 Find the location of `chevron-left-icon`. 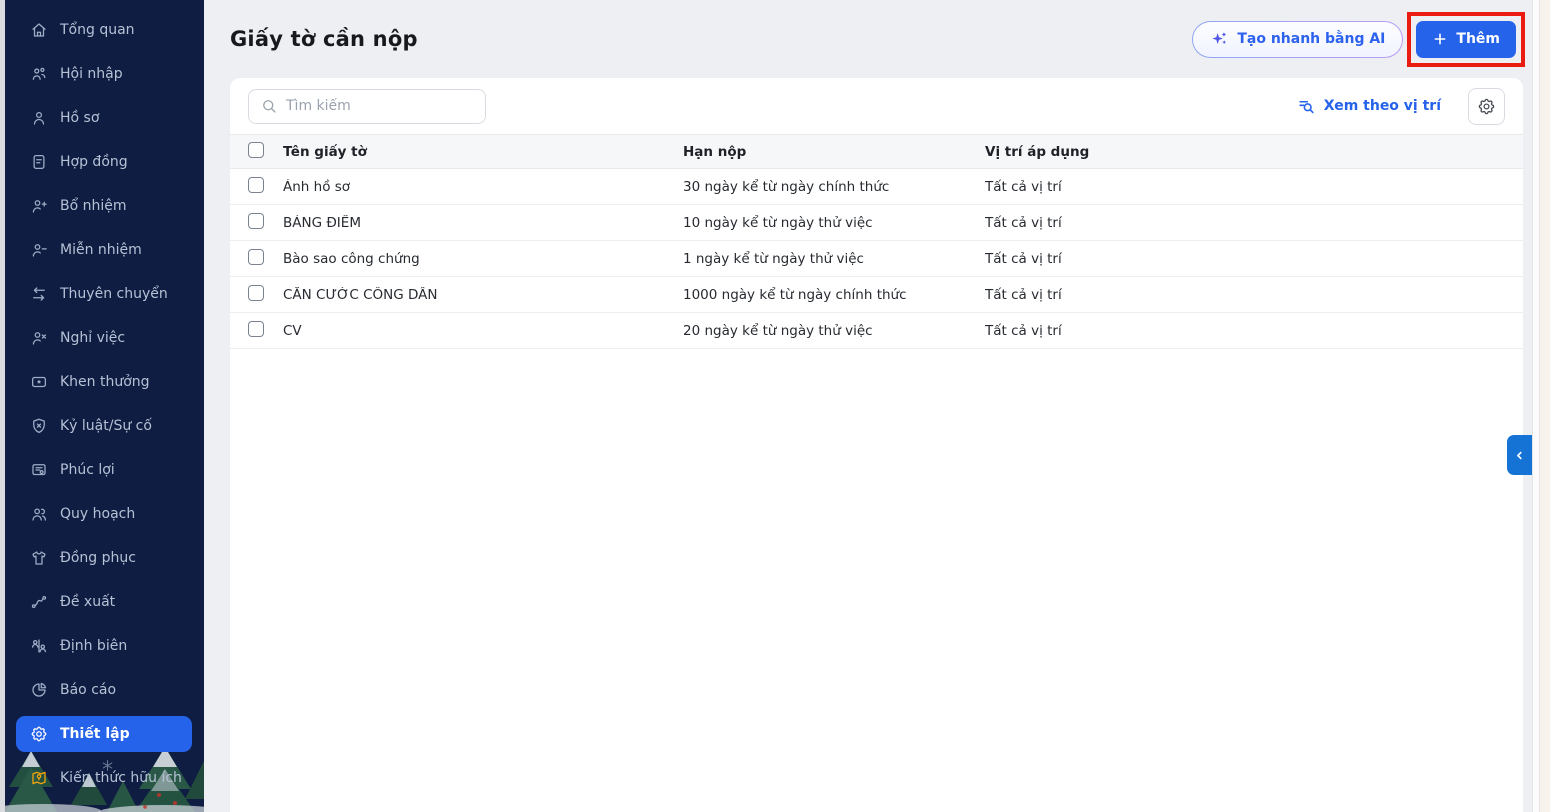

chevron-left-icon is located at coordinates (1519, 455).